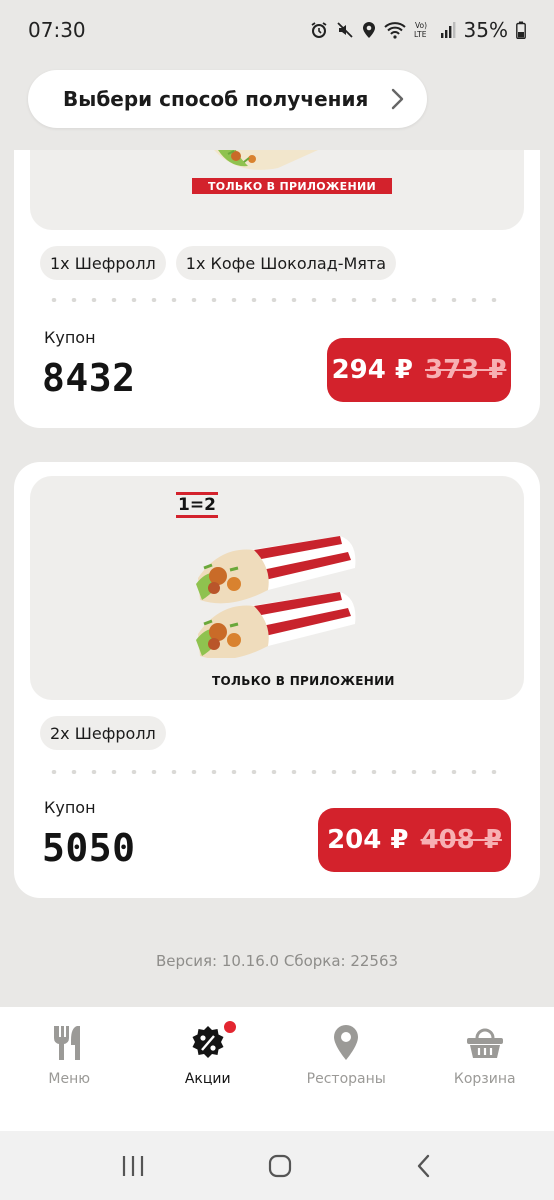  What do you see at coordinates (69, 1043) in the screenshot?
I see `fork-knife-icon` at bounding box center [69, 1043].